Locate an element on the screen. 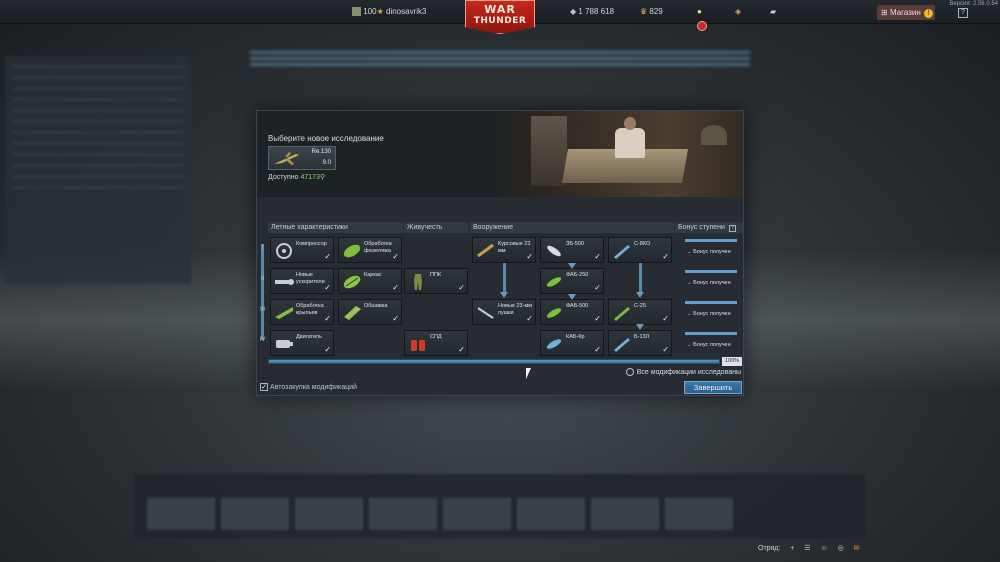 This screenshot has width=1000, height=562. blurred-vehicle-stats is located at coordinates (98, 170).